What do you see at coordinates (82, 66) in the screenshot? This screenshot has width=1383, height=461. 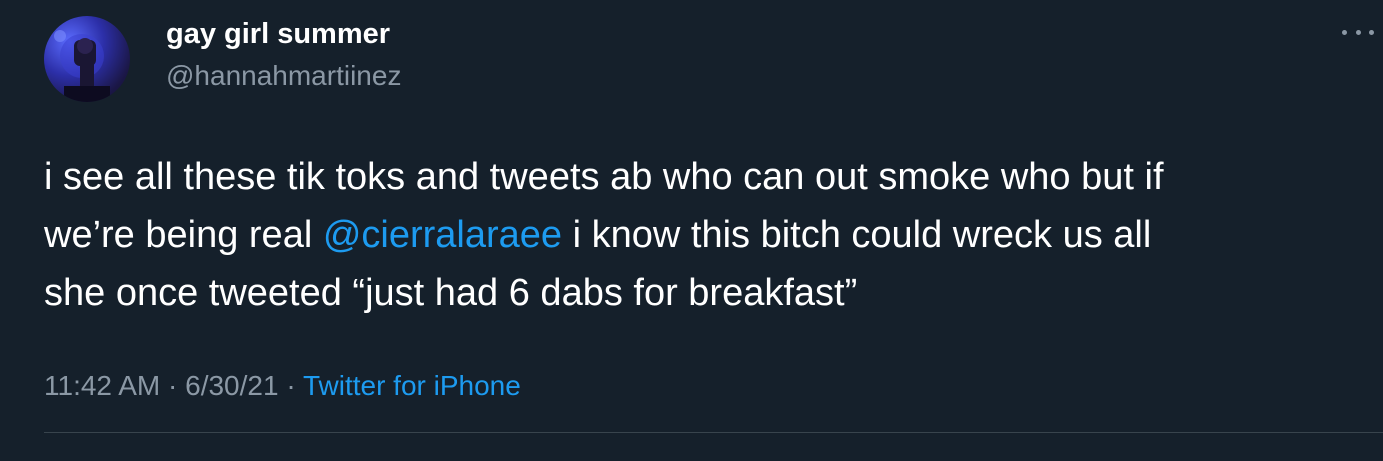 I see `avatar-image` at bounding box center [82, 66].